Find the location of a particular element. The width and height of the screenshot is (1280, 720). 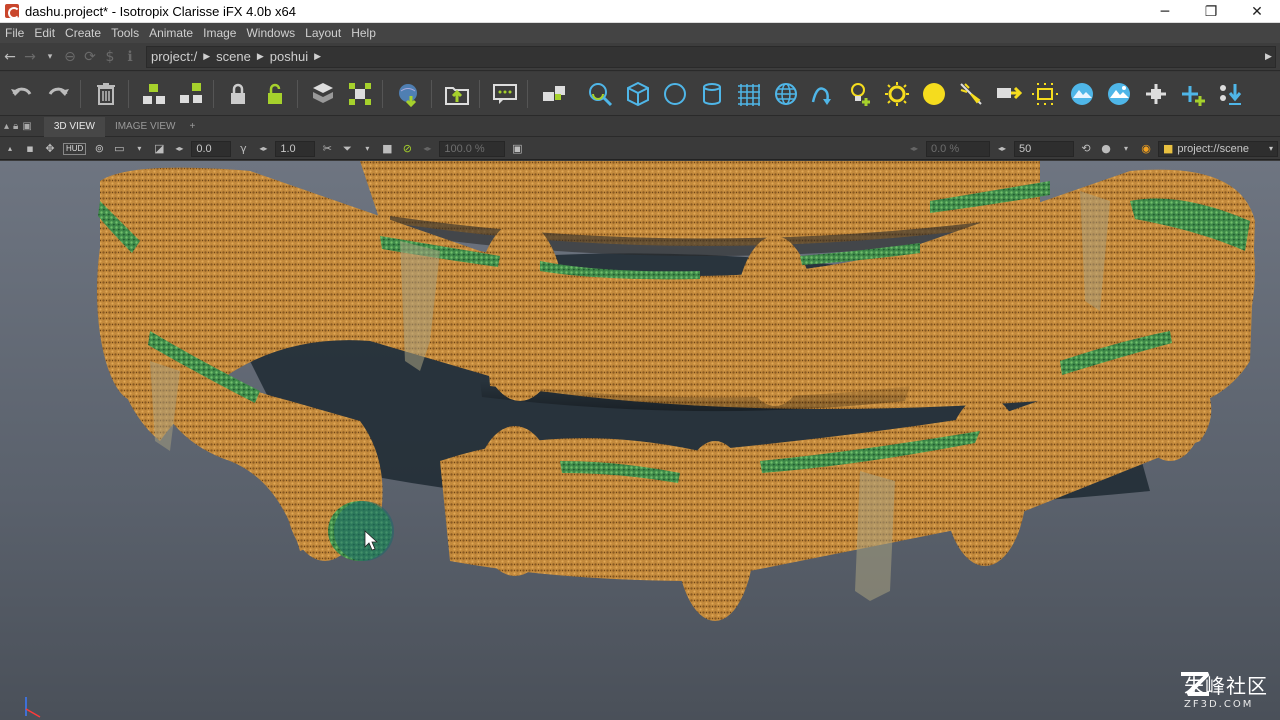

filter-icon: ⏷ is located at coordinates (347, 149).